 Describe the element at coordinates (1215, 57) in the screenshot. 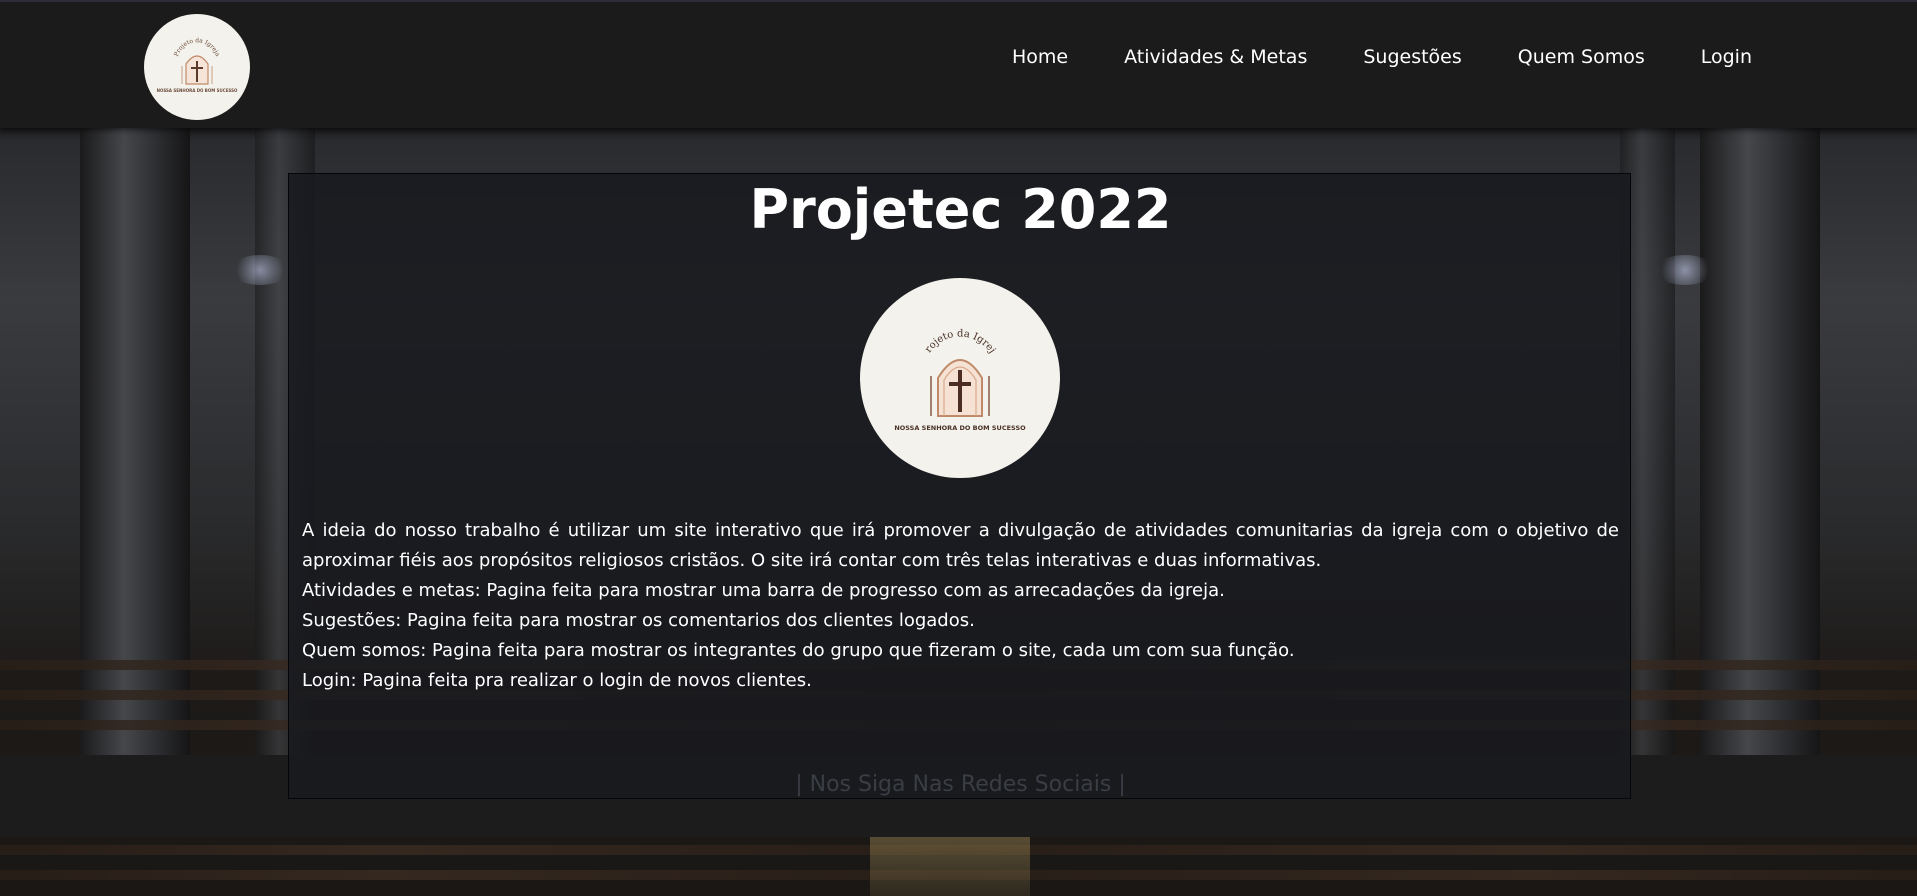

I see `nav-link-atividades-metas: Atividades & Metas` at that location.